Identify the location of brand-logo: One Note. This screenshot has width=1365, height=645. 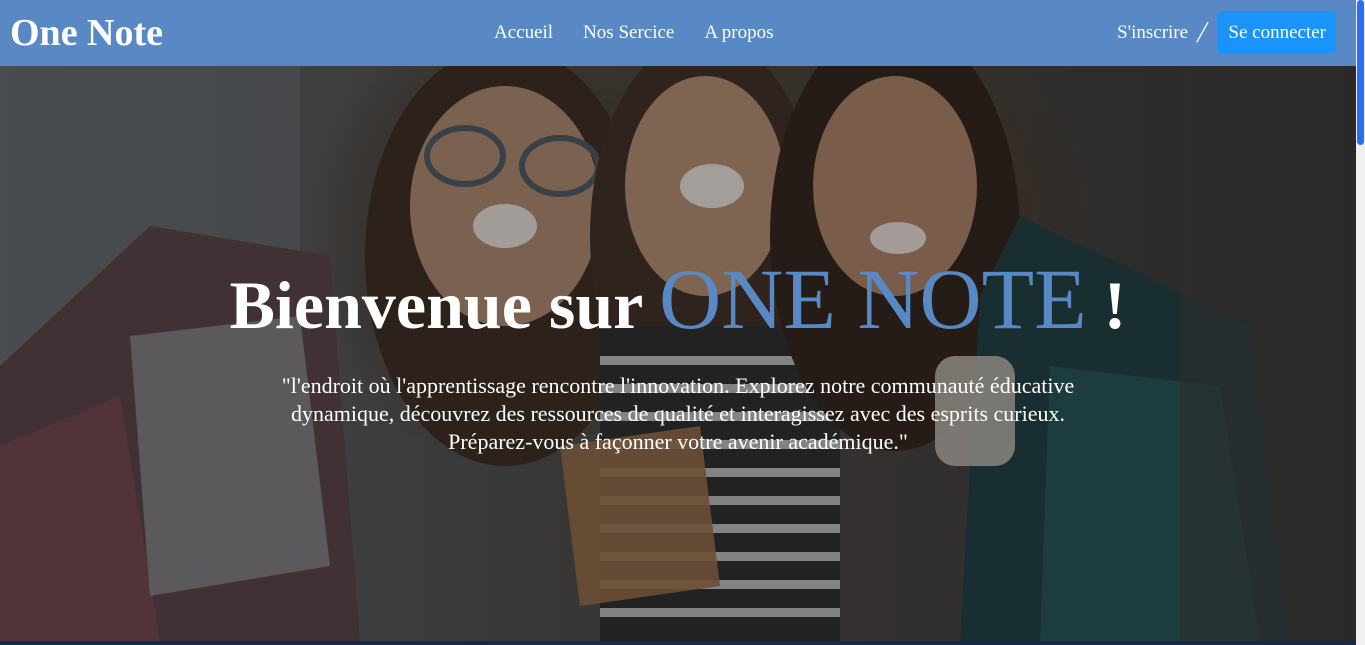
(86, 33).